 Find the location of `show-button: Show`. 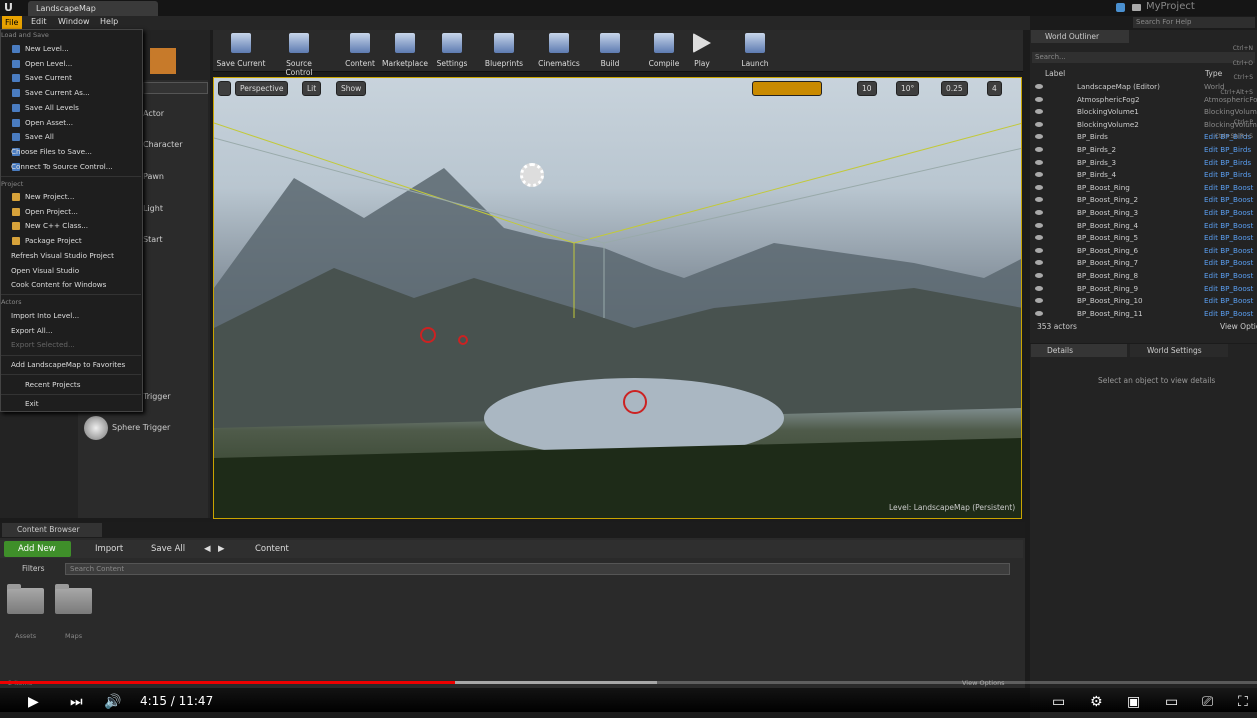

show-button: Show is located at coordinates (351, 88).